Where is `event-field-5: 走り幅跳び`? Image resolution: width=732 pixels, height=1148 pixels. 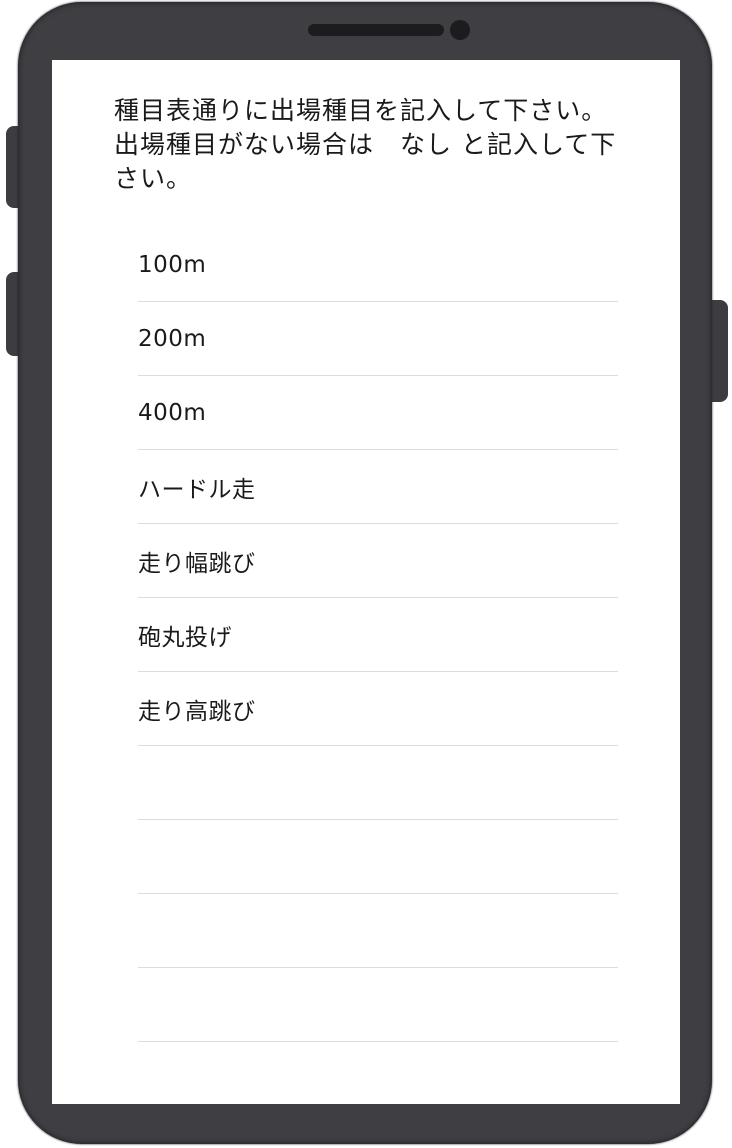
event-field-5: 走り幅跳び is located at coordinates (378, 561).